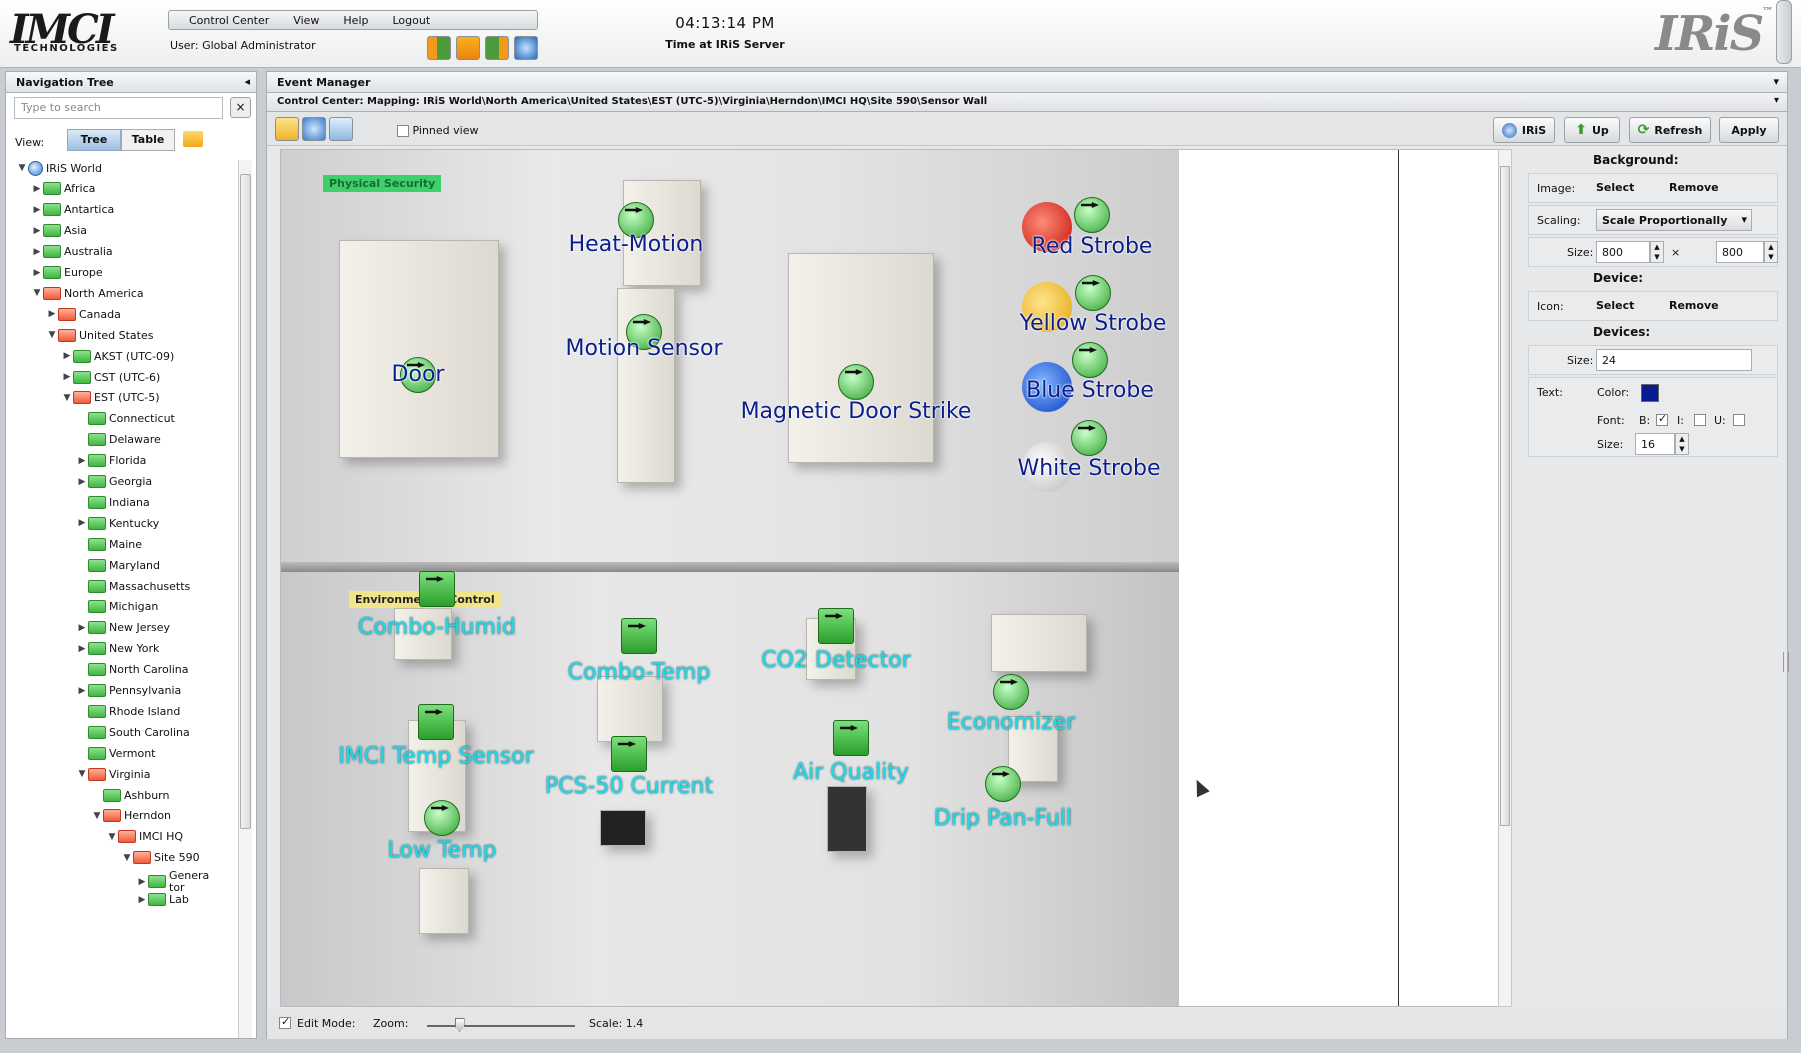 This screenshot has height=1053, width=1801. I want to click on device-label: Magnetic Door Strike, so click(856, 411).